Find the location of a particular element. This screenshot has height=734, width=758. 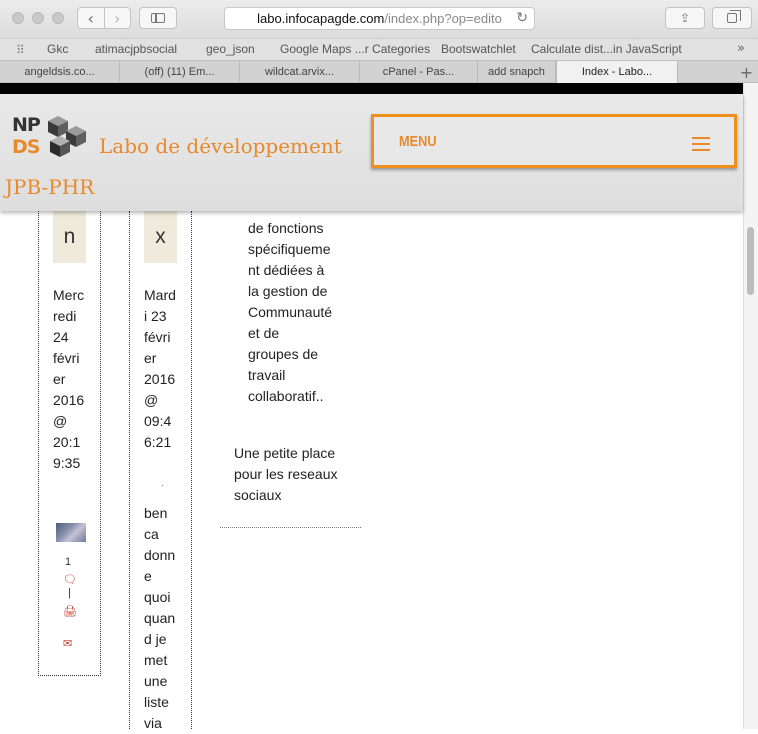

url-path: /index.php?op=edito is located at coordinates (443, 18).